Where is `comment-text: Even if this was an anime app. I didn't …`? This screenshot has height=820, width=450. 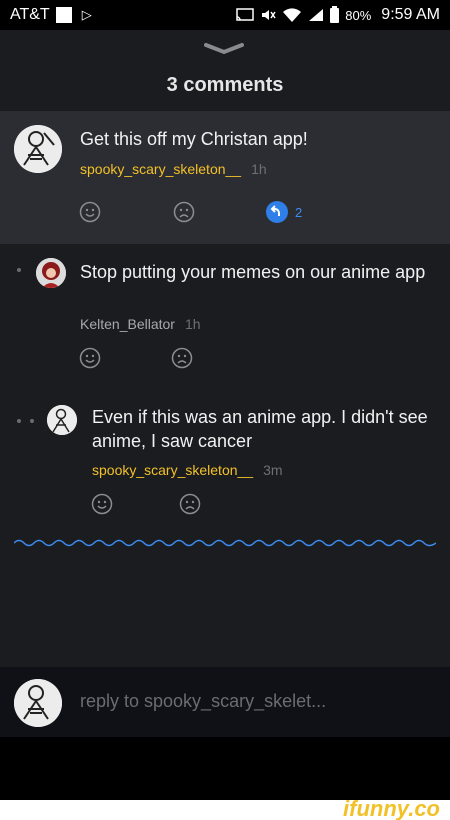
comment-text: Even if this was an anime app. I didn't … is located at coordinates (260, 429).